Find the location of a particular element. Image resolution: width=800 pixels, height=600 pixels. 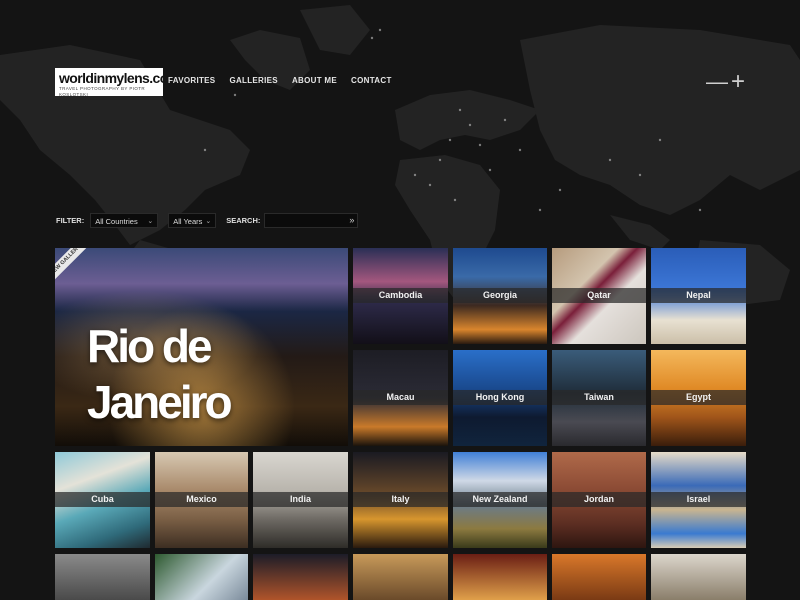

gallery-label: Hong Kong is located at coordinates (500, 398).